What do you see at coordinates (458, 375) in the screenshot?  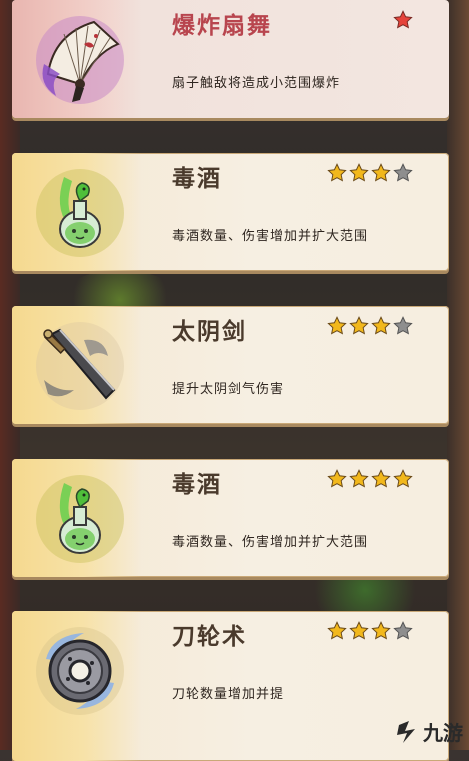 I see `background-right-edge` at bounding box center [458, 375].